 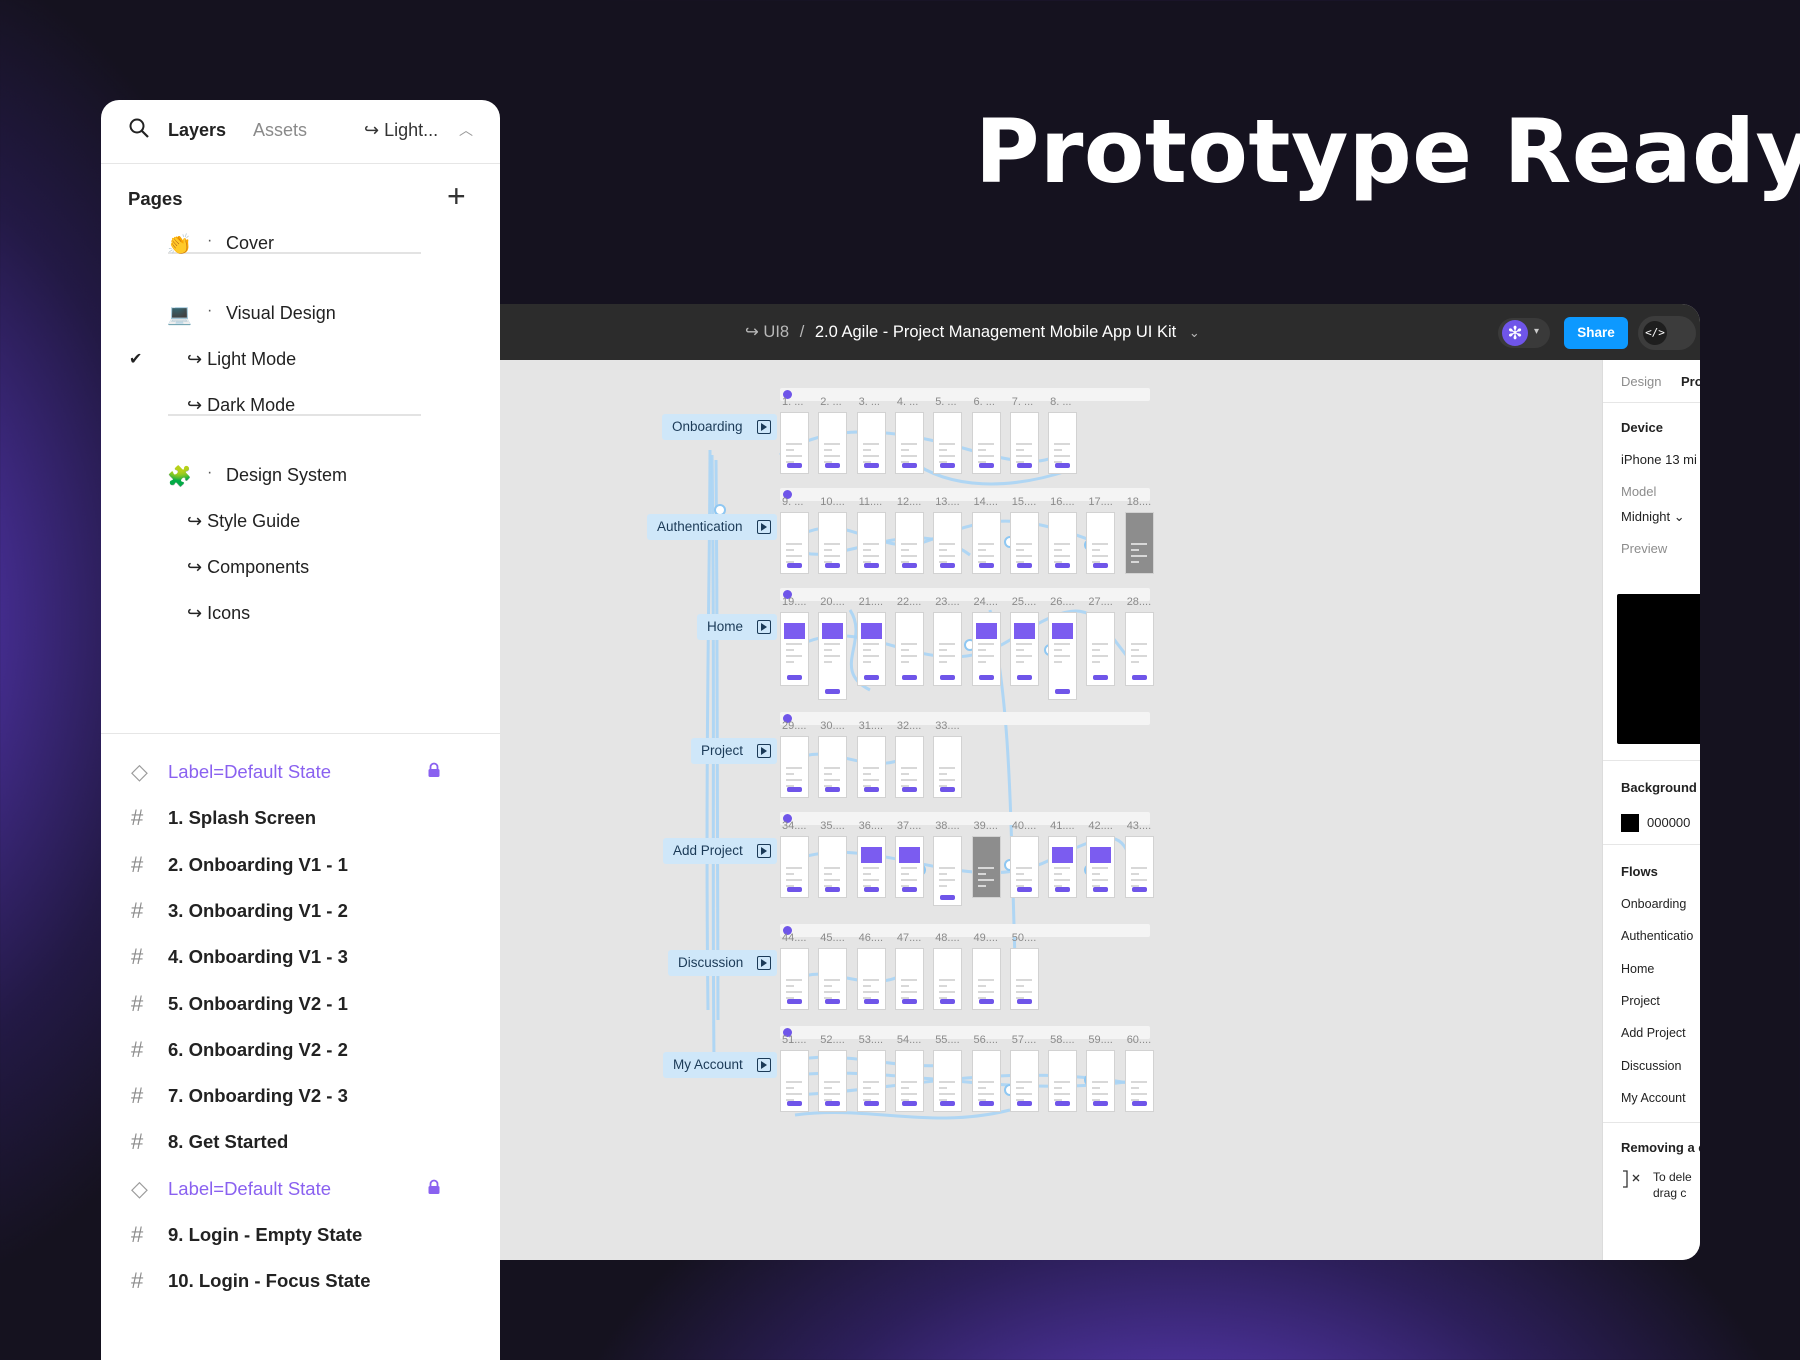 I want to click on page-item: ↪ Style Guide, so click(x=300, y=524).